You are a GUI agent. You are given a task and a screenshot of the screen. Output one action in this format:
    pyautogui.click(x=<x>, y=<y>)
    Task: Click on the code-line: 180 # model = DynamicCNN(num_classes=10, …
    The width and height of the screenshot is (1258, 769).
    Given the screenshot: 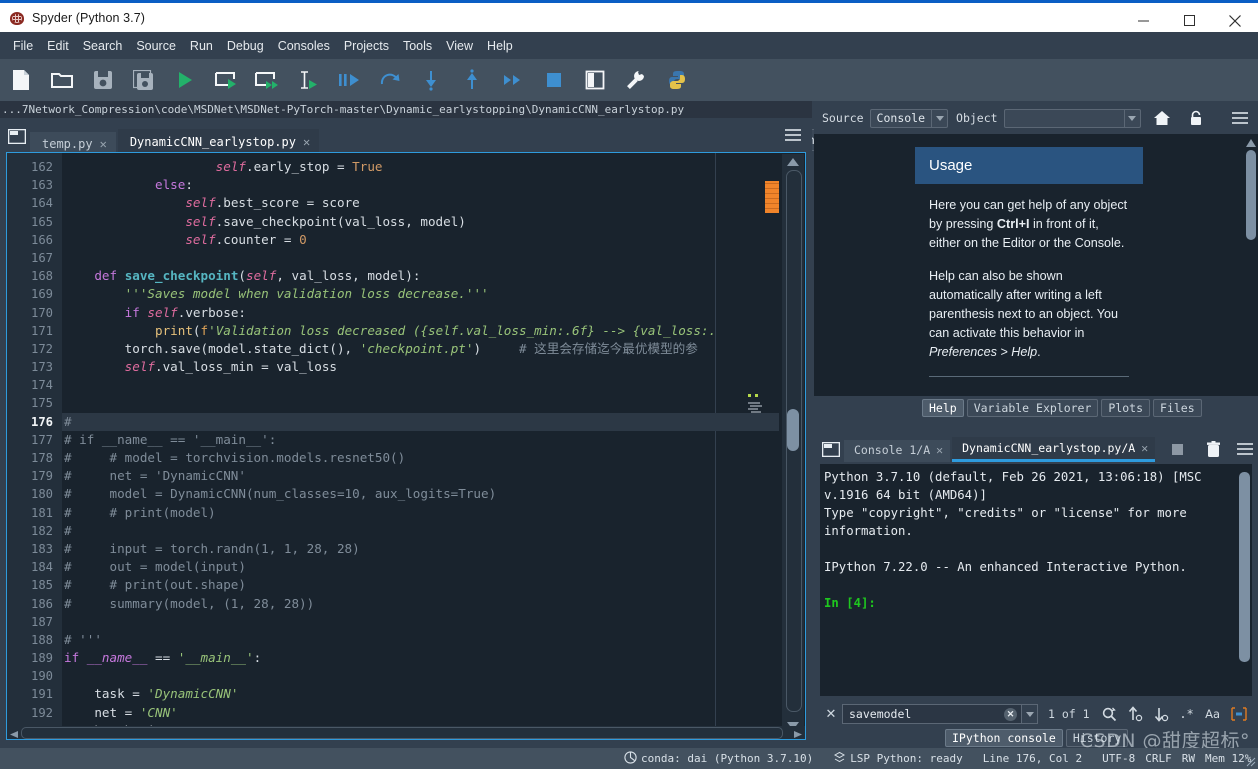 What is the action you would take?
    pyautogui.click(x=406, y=494)
    